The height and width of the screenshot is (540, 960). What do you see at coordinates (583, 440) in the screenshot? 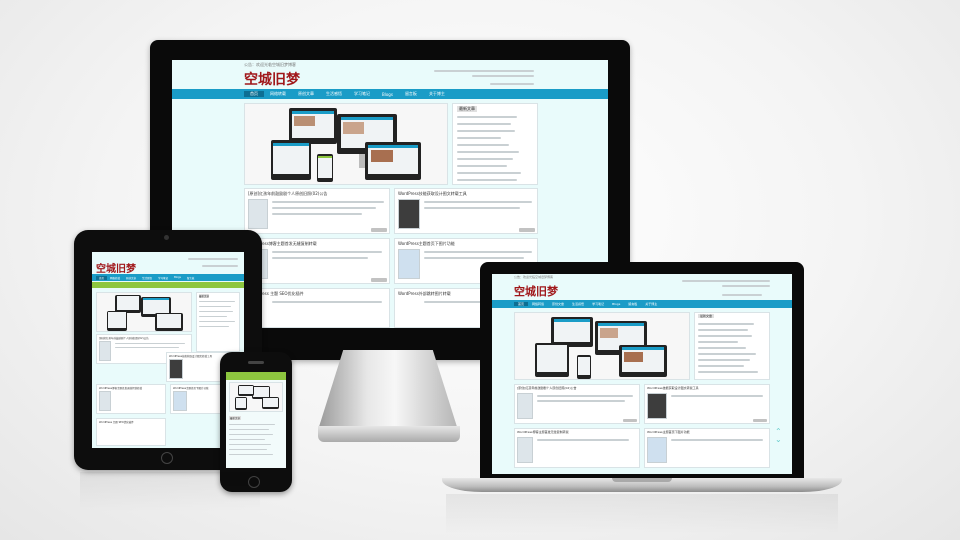
I see `post-excerpt` at bounding box center [583, 440].